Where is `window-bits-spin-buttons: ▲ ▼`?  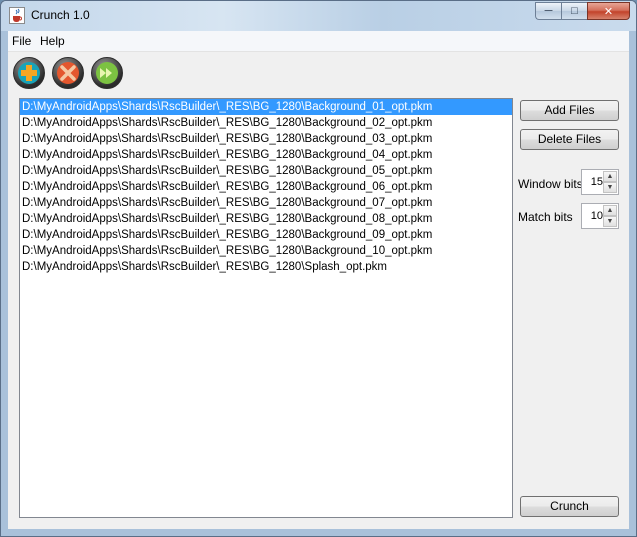
window-bits-spin-buttons: ▲ ▼ is located at coordinates (610, 182).